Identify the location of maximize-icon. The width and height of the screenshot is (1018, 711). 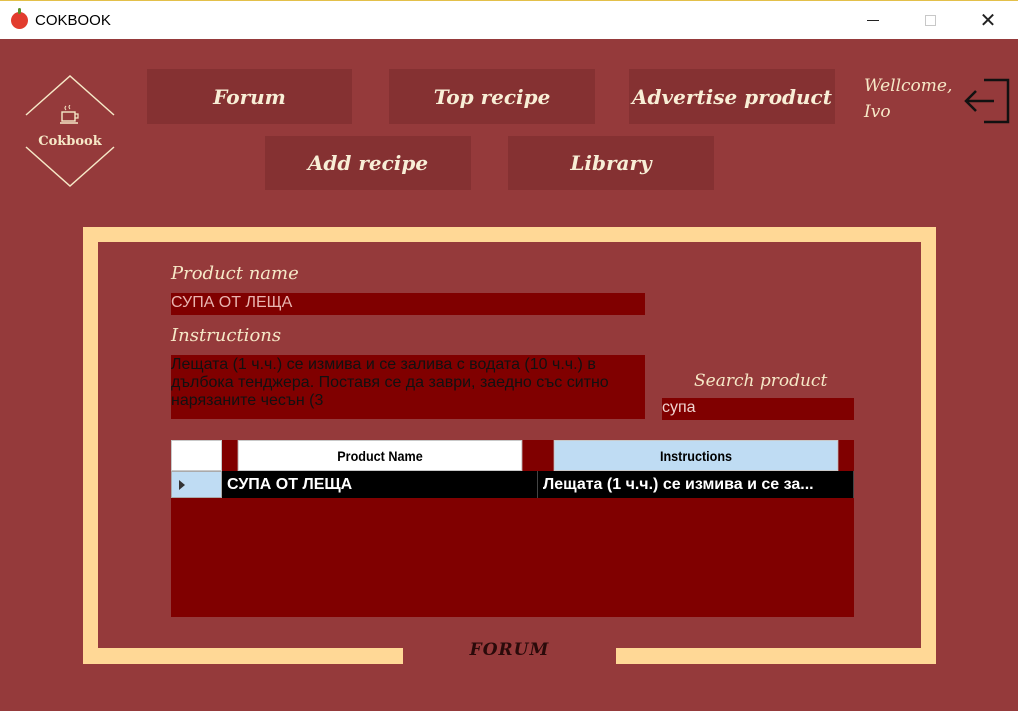
(930, 20).